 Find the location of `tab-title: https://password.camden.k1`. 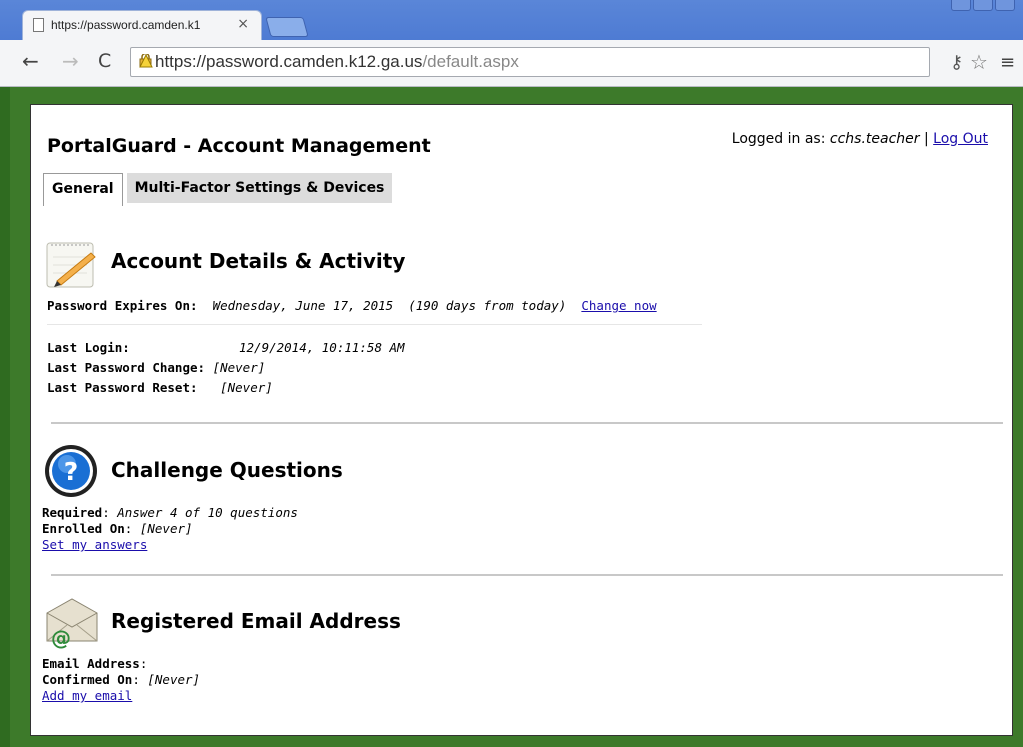

tab-title: https://password.camden.k1 is located at coordinates (126, 25).